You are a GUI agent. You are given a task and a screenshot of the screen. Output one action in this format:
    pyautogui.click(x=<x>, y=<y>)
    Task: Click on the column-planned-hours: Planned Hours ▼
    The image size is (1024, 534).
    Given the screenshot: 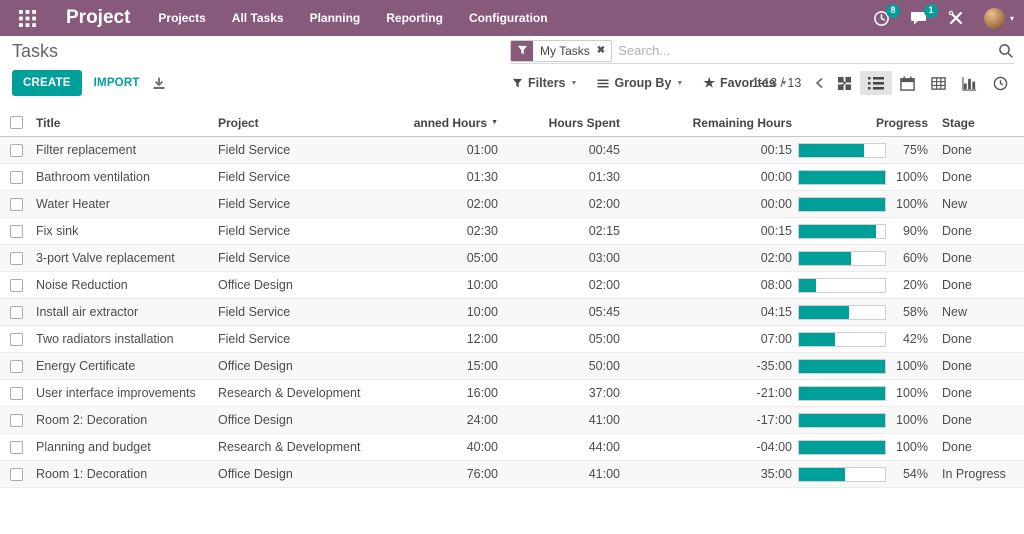 What is the action you would take?
    pyautogui.click(x=456, y=123)
    